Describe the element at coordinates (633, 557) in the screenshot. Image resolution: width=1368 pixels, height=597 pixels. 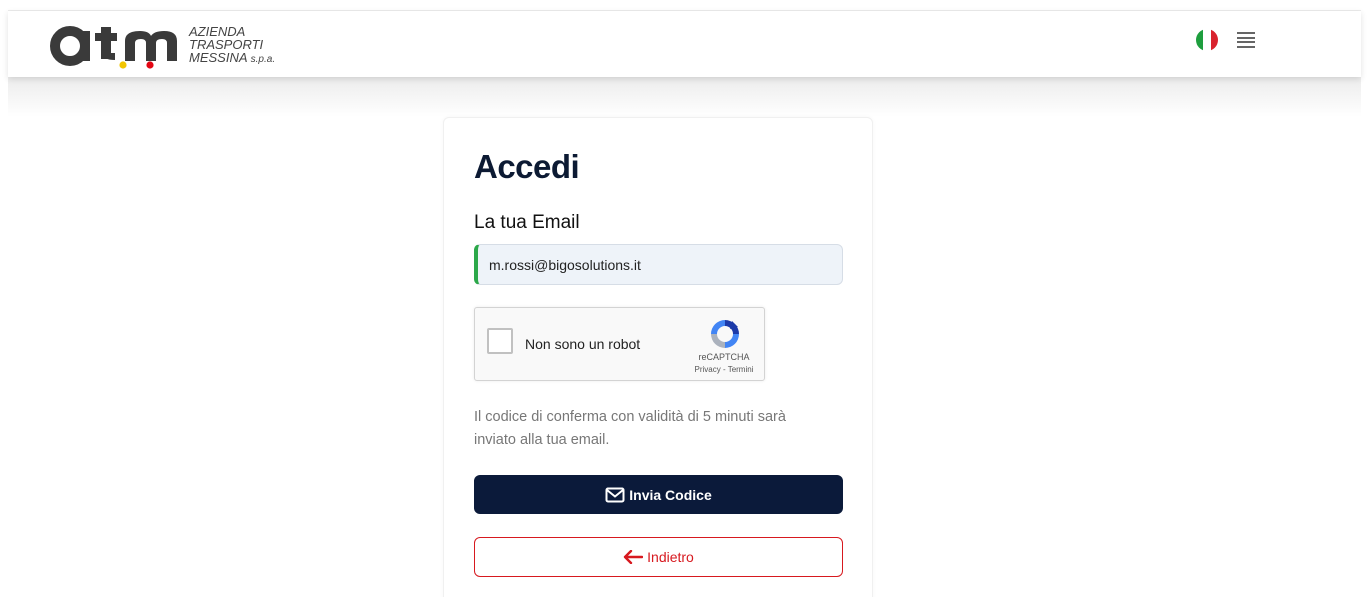
I see `arrow-left-icon` at that location.